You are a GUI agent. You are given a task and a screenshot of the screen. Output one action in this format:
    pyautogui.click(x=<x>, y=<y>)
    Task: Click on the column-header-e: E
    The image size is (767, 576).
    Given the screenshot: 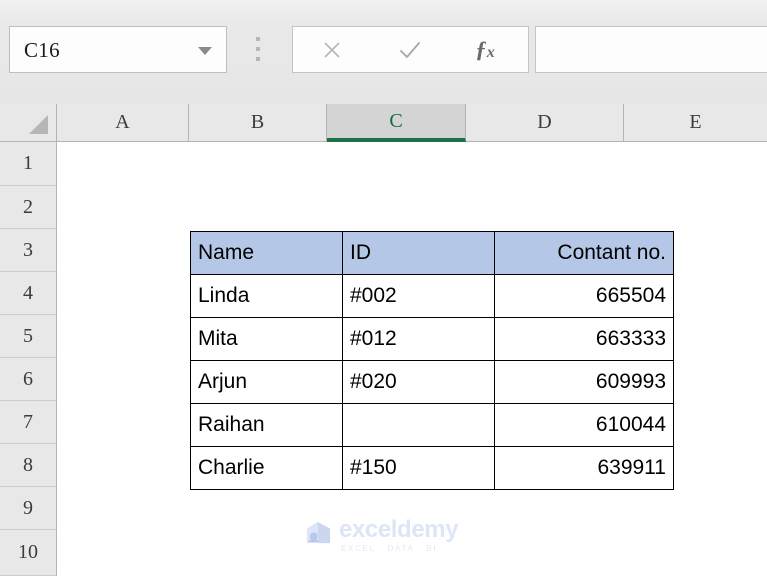 What is the action you would take?
    pyautogui.click(x=695, y=123)
    